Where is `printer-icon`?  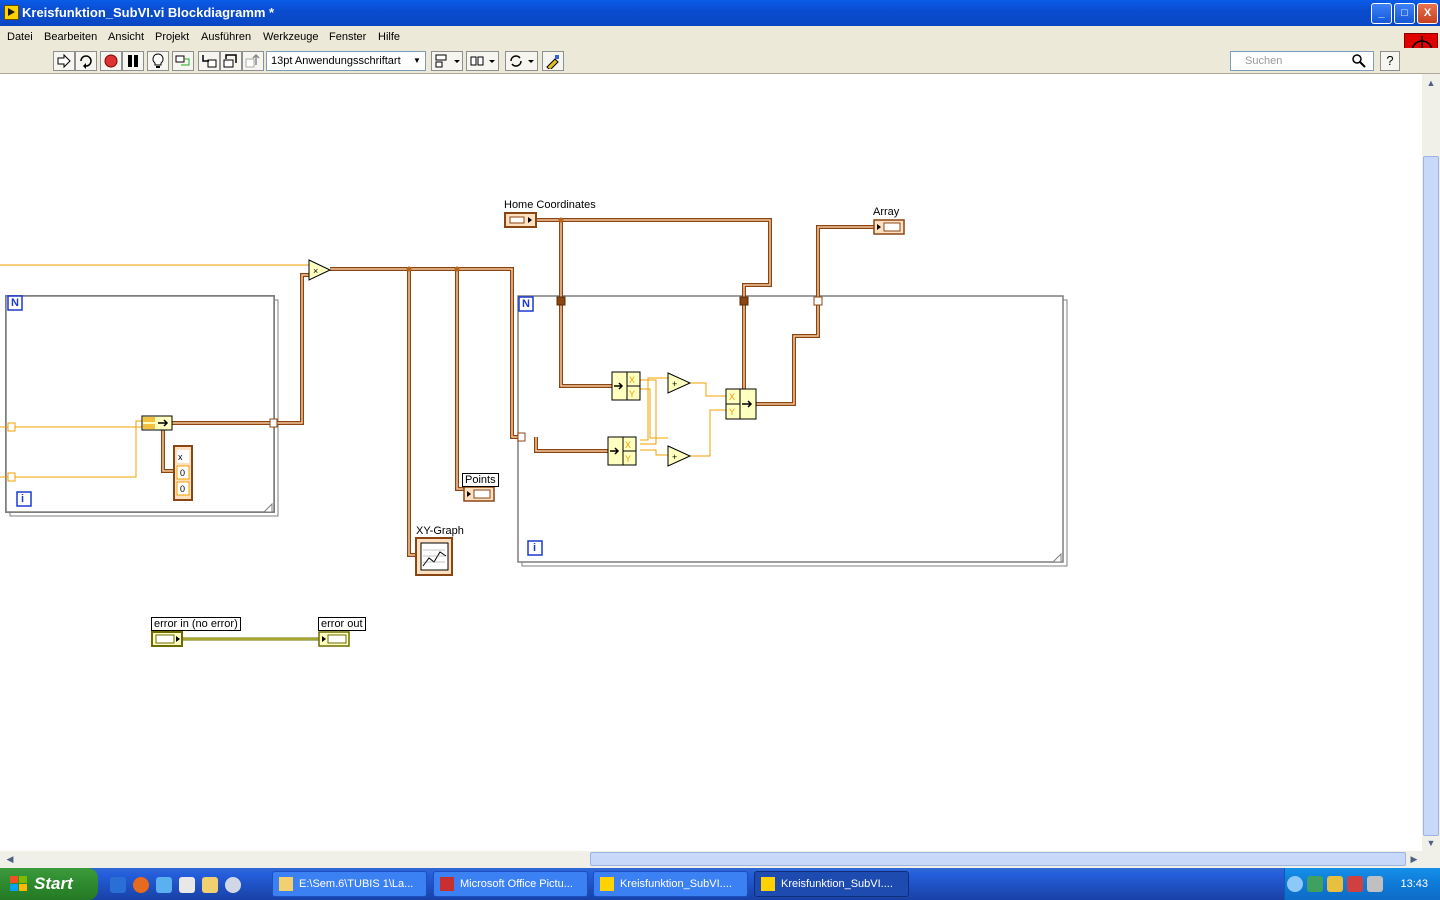
printer-icon is located at coordinates (187, 885).